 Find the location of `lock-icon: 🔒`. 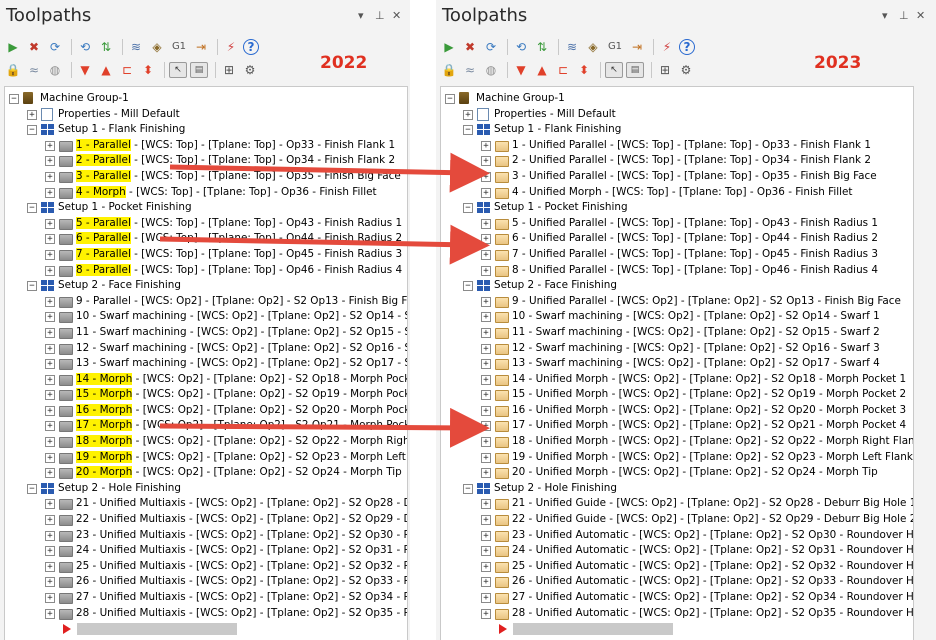

lock-icon: 🔒 is located at coordinates (13, 70).